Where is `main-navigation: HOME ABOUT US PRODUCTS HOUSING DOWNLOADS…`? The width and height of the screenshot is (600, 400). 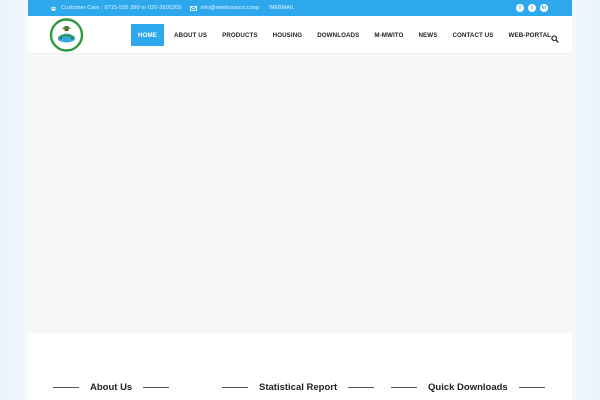 main-navigation: HOME ABOUT US PRODUCTS HOUSING DOWNLOADS… is located at coordinates (345, 35).